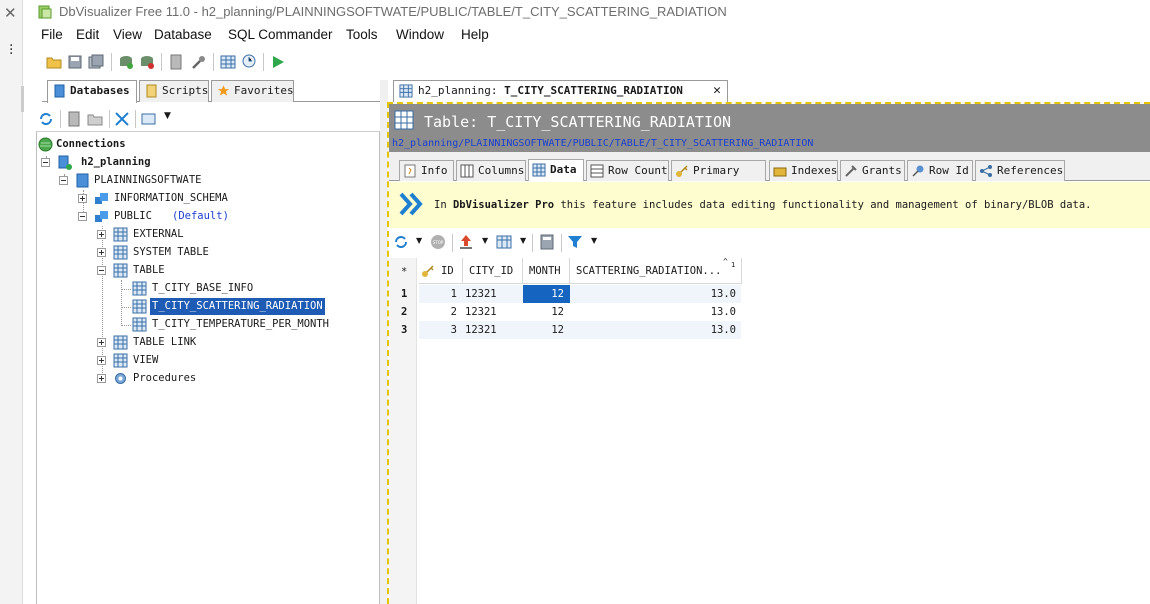 This screenshot has height=604, width=1150. What do you see at coordinates (426, 170) in the screenshot?
I see `tab-info: Info` at bounding box center [426, 170].